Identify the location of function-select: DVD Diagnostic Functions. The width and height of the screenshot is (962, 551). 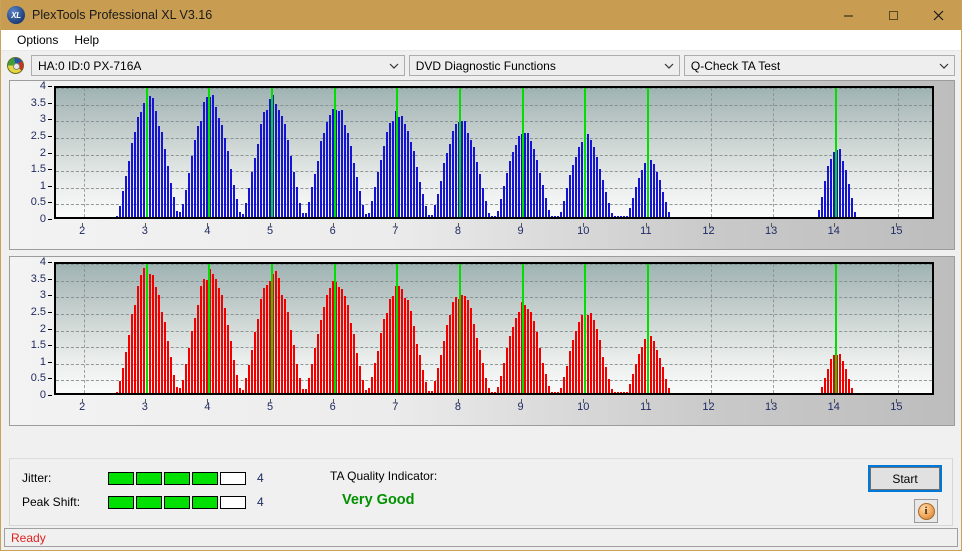
(544, 65).